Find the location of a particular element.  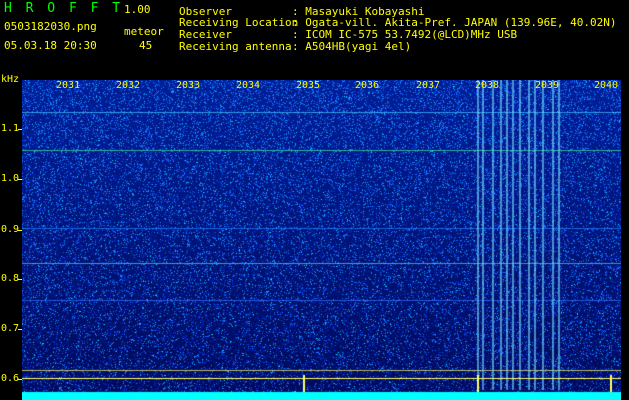

x-tick-label: 2035 is located at coordinates (308, 85).